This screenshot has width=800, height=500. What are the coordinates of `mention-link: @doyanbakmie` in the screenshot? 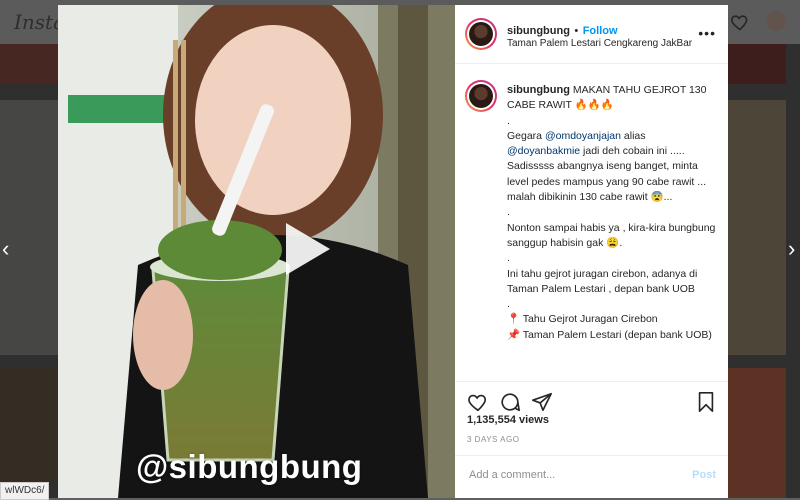 It's located at (543, 151).